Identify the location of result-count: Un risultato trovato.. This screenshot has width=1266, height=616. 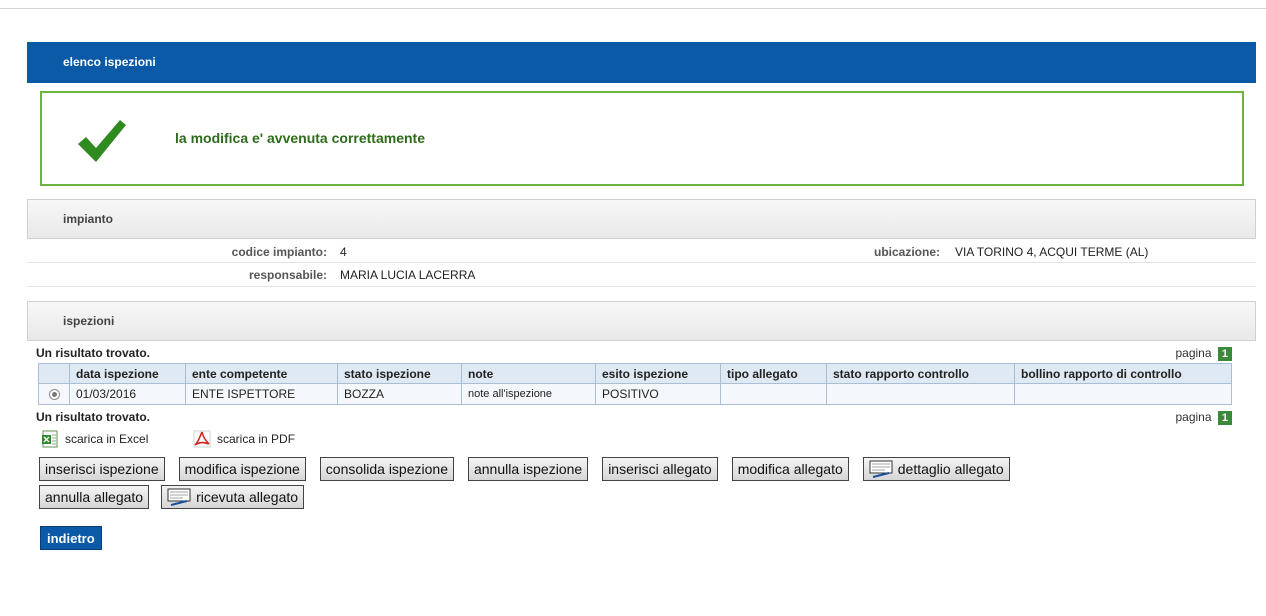
(93, 353).